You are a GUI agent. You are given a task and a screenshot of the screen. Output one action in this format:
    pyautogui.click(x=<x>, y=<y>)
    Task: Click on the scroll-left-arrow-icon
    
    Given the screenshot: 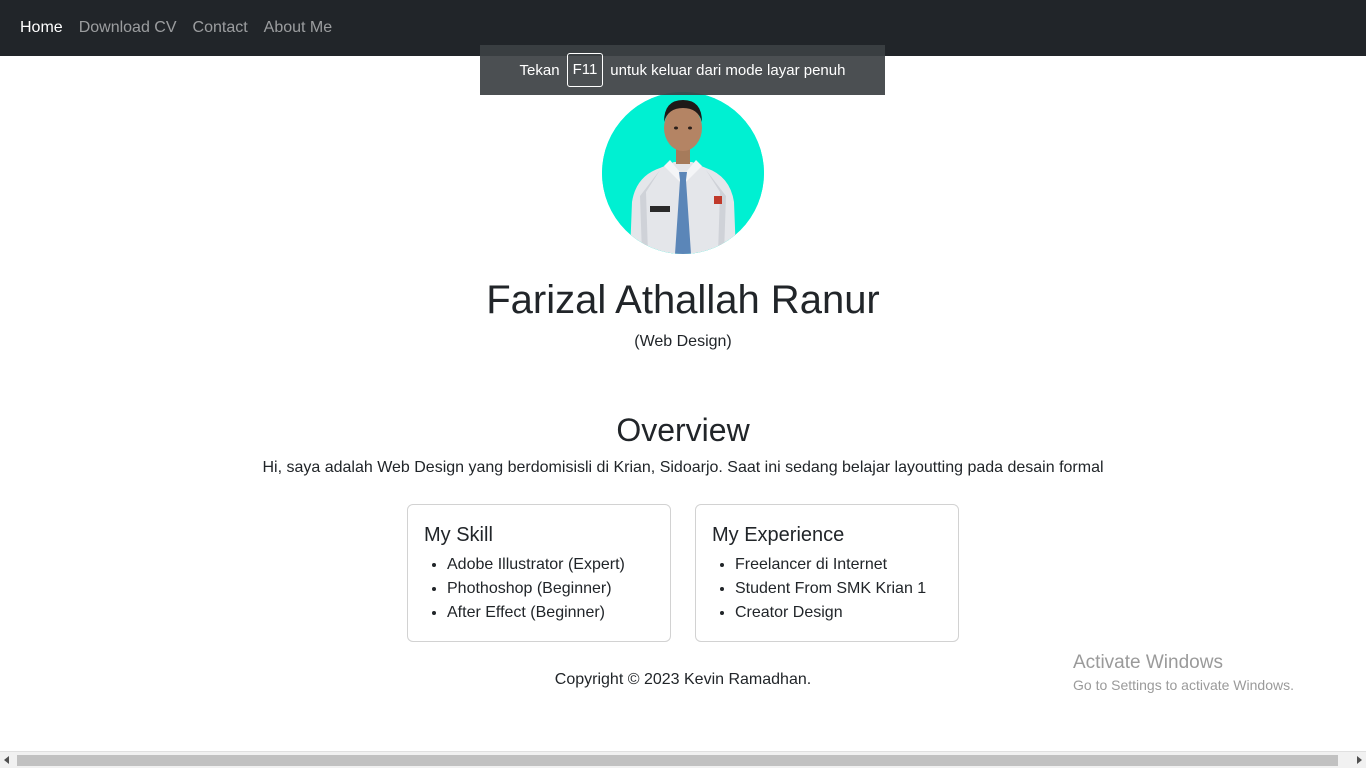 What is the action you would take?
    pyautogui.click(x=6, y=760)
    